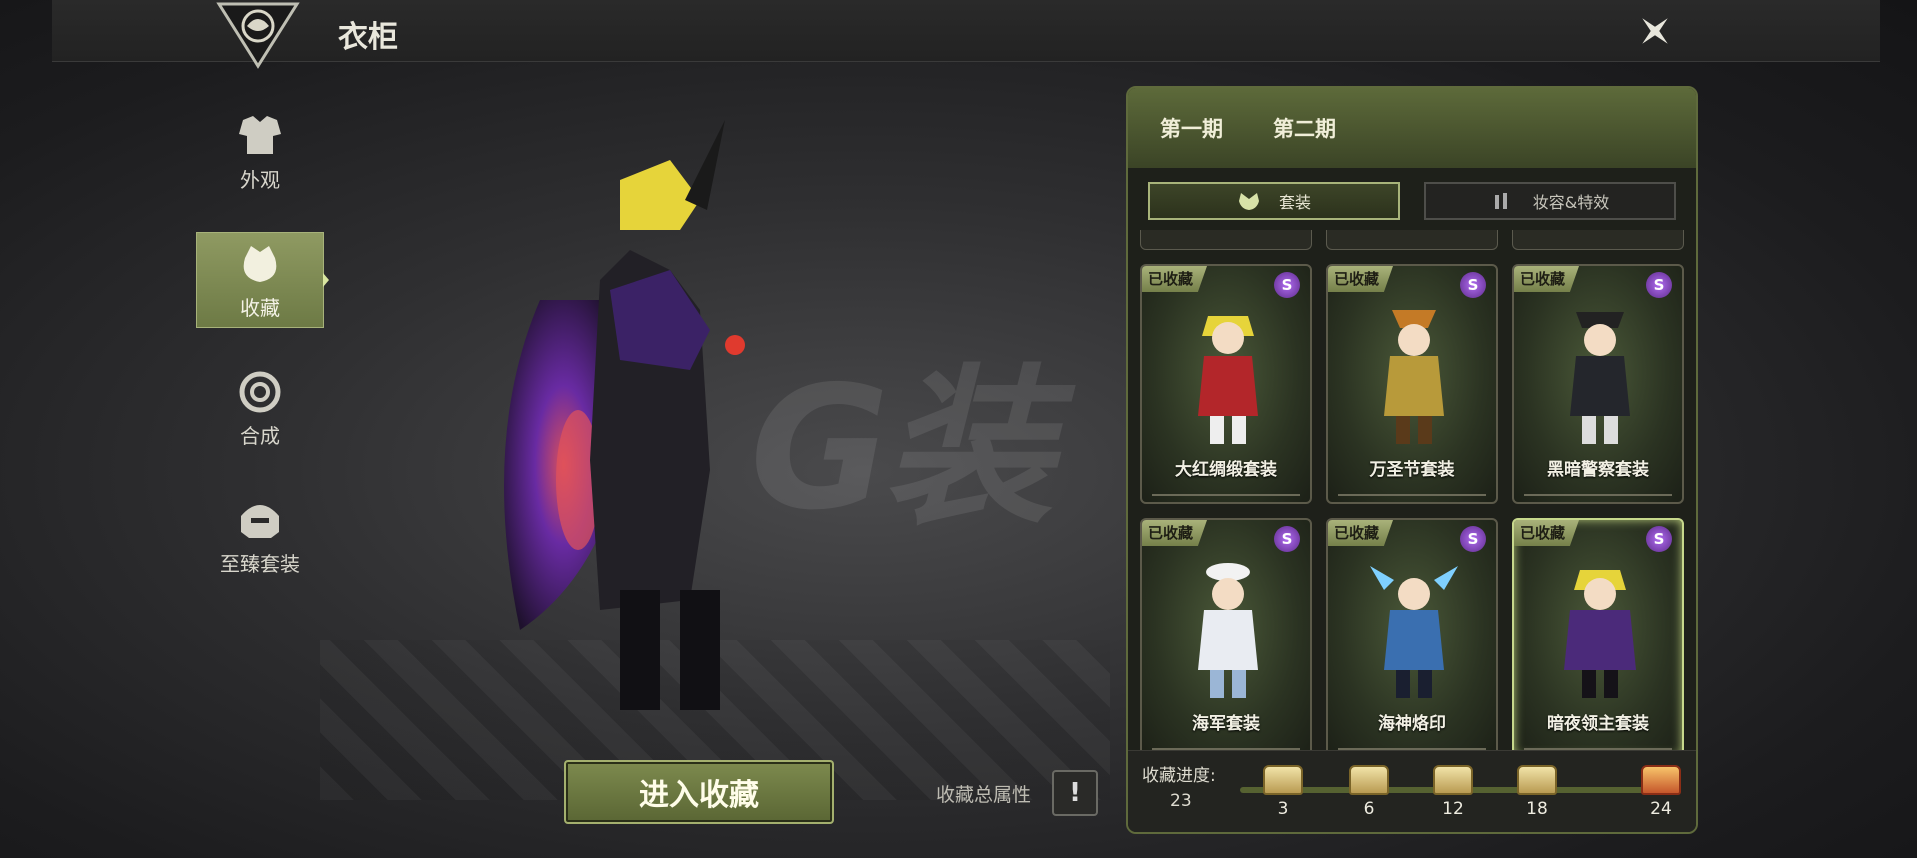 The image size is (1917, 858). Describe the element at coordinates (1412, 128) in the screenshot. I see `period-tabs: 第一期 第二期` at that location.